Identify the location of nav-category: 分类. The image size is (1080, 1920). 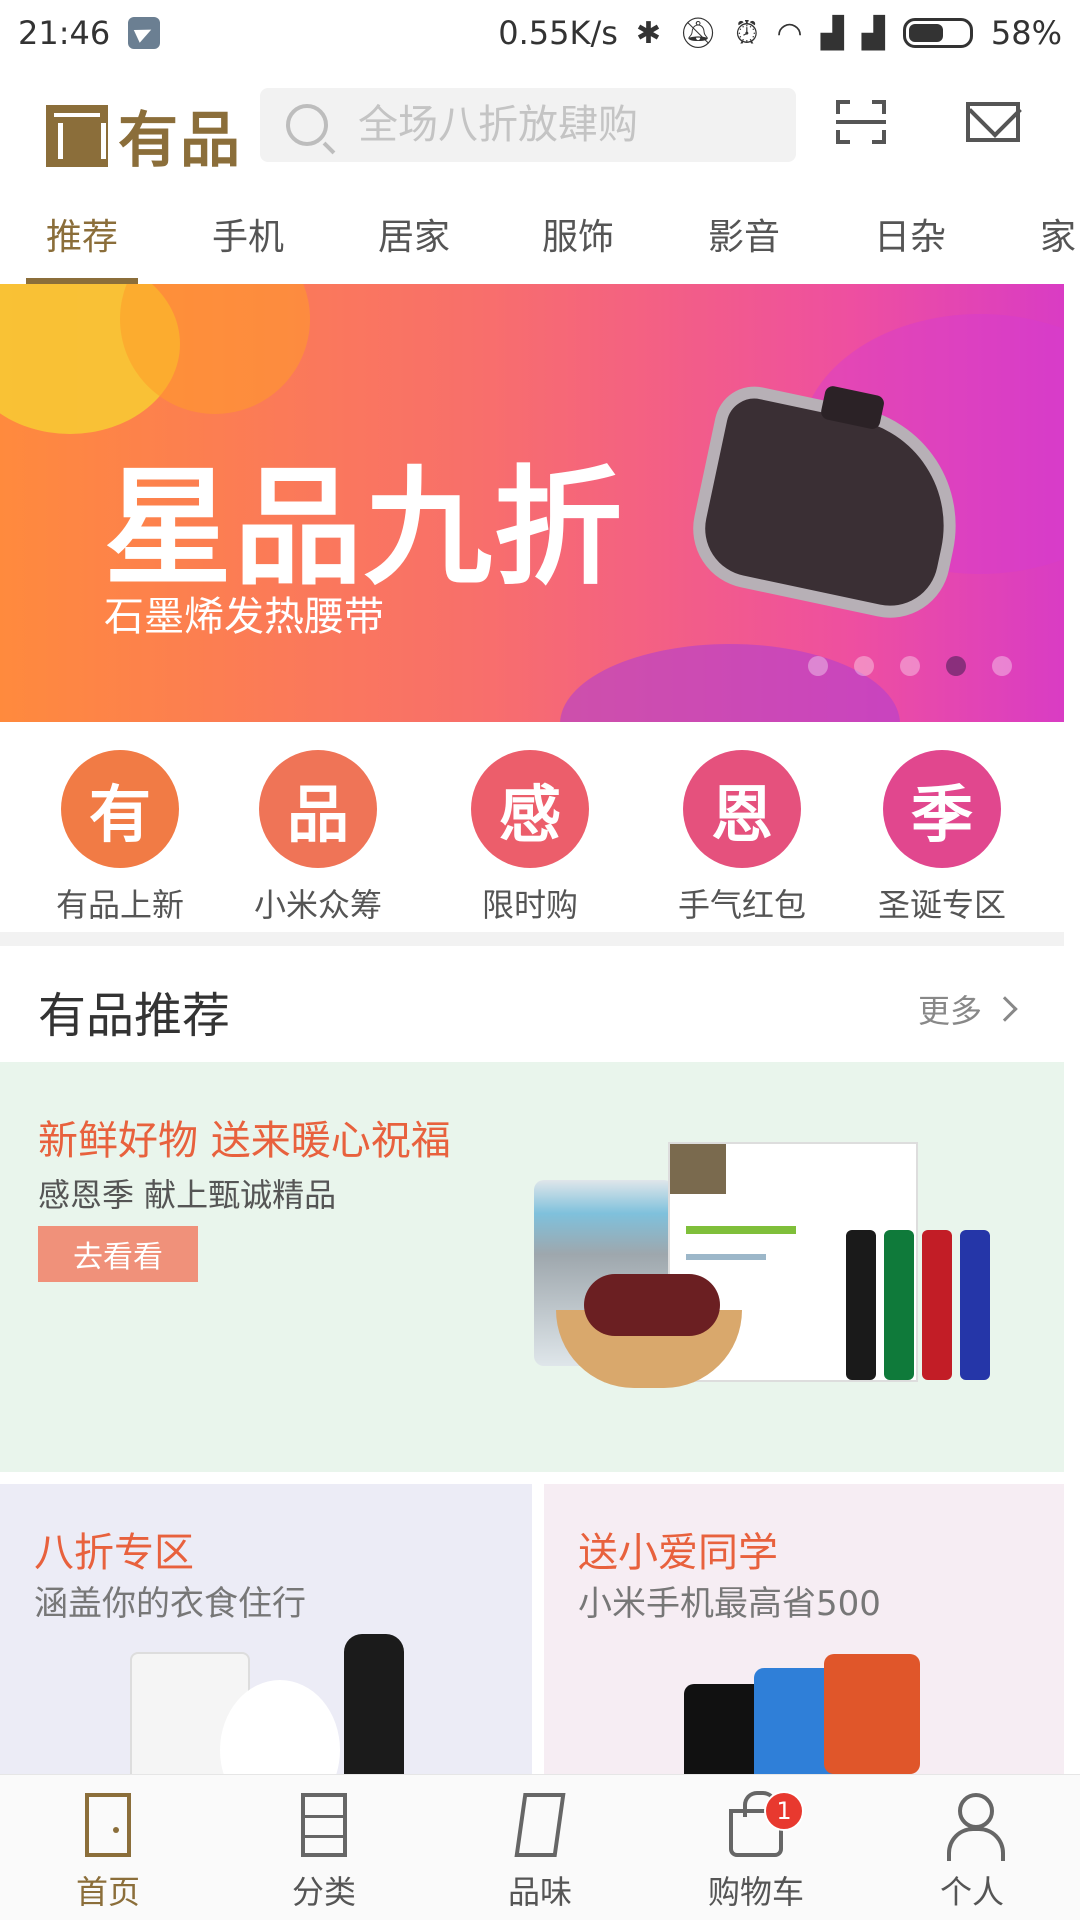
(324, 1847).